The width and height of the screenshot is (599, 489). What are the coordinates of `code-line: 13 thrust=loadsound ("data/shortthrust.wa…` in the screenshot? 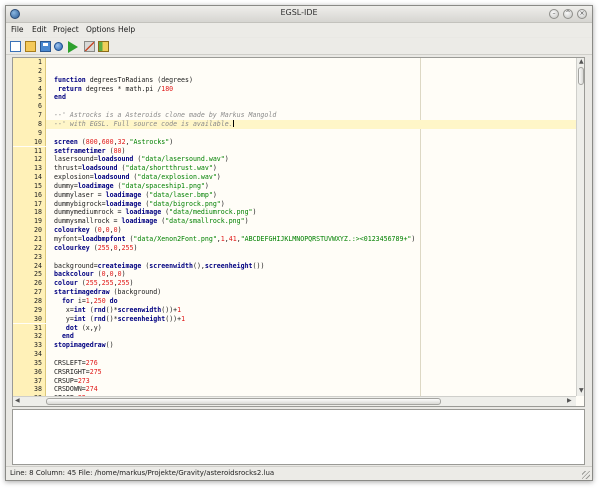 It's located at (294, 169).